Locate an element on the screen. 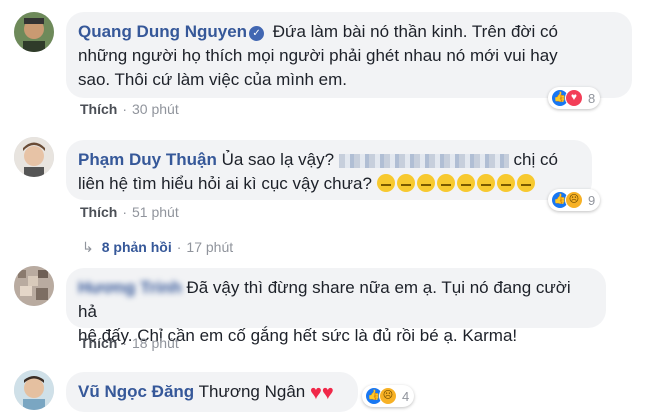 The width and height of the screenshot is (650, 413). reaction-summary: 👍 ♥ 8 is located at coordinates (574, 98).